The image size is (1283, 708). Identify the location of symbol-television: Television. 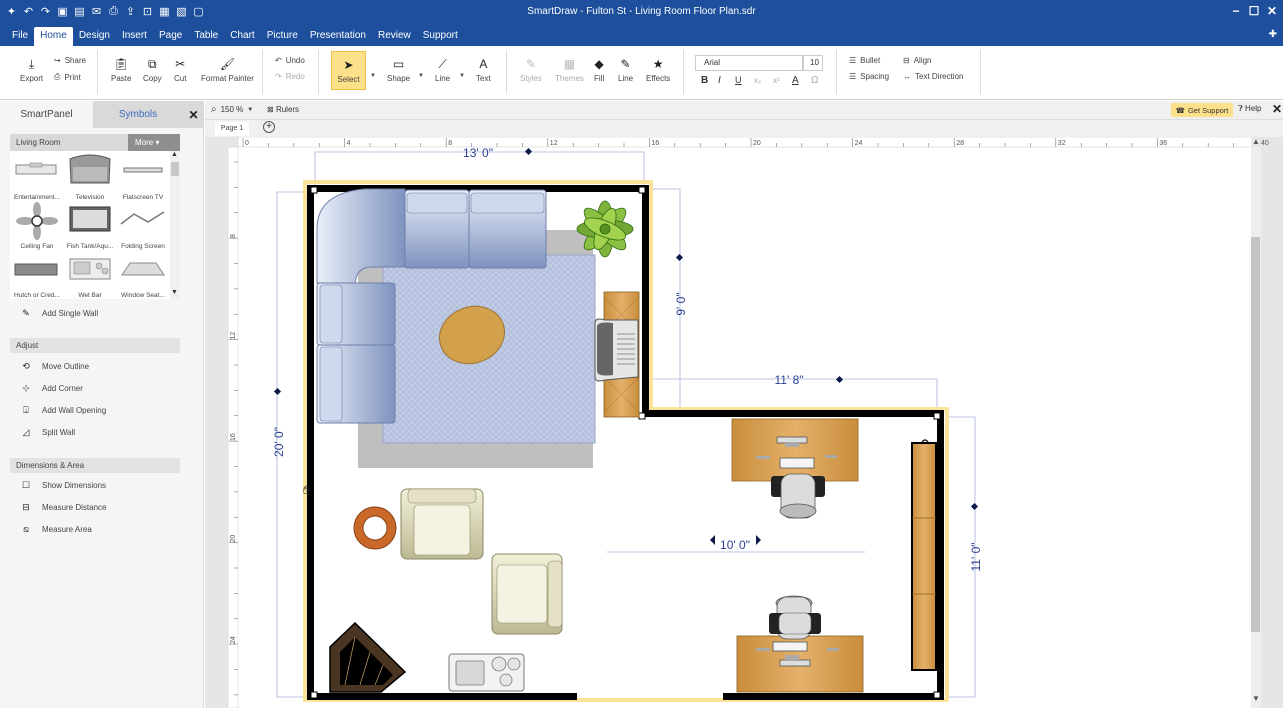
(90, 177).